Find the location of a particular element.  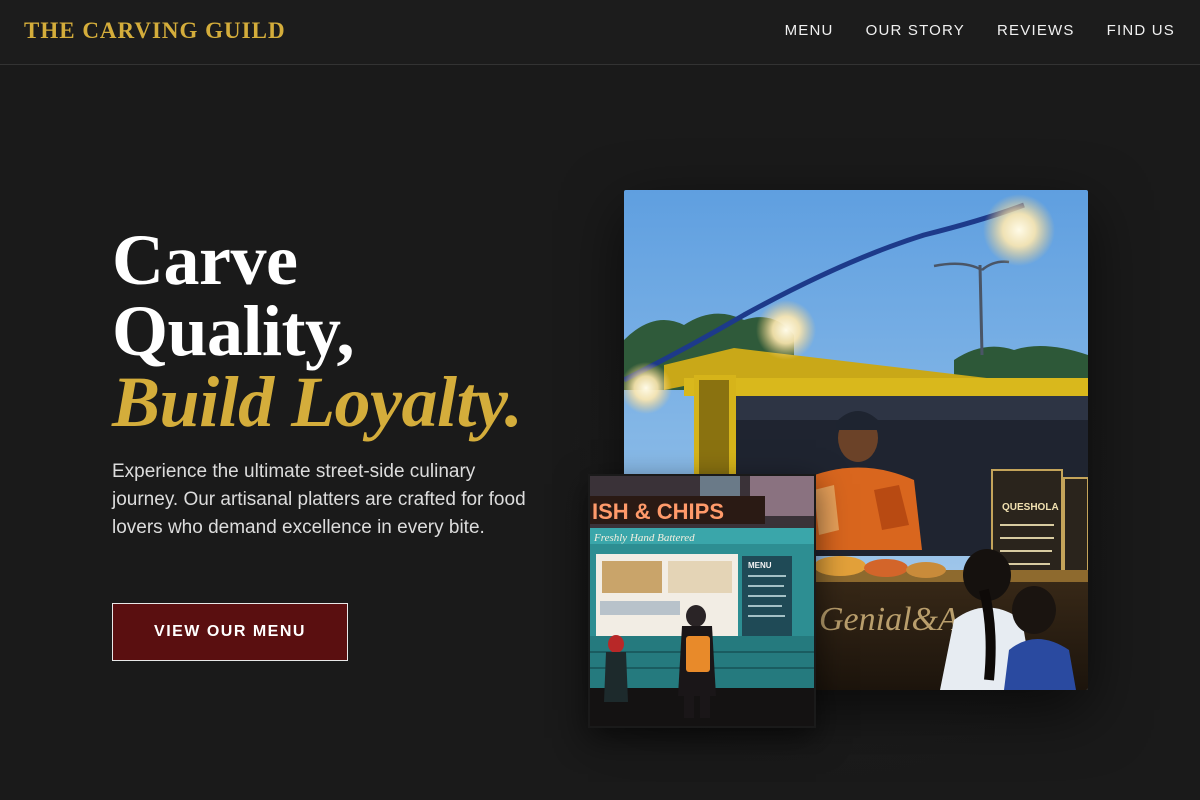

hero-headline: Carve Quality, Build Loyalty. is located at coordinates (347, 331).